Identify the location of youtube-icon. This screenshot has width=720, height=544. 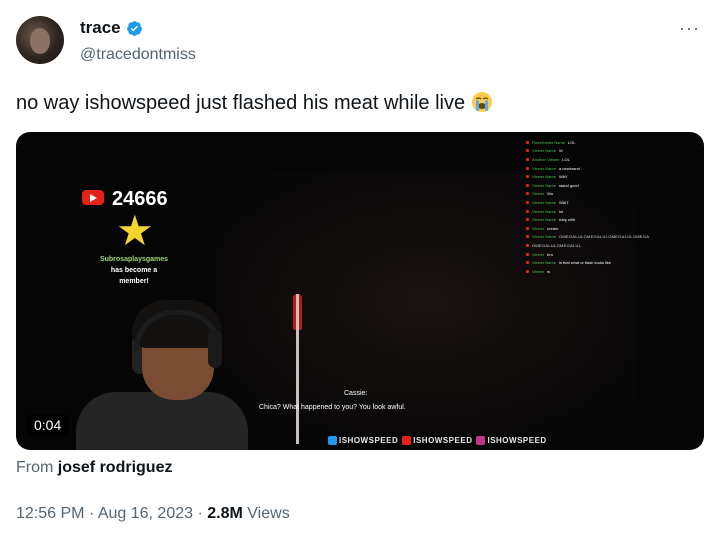
(407, 440).